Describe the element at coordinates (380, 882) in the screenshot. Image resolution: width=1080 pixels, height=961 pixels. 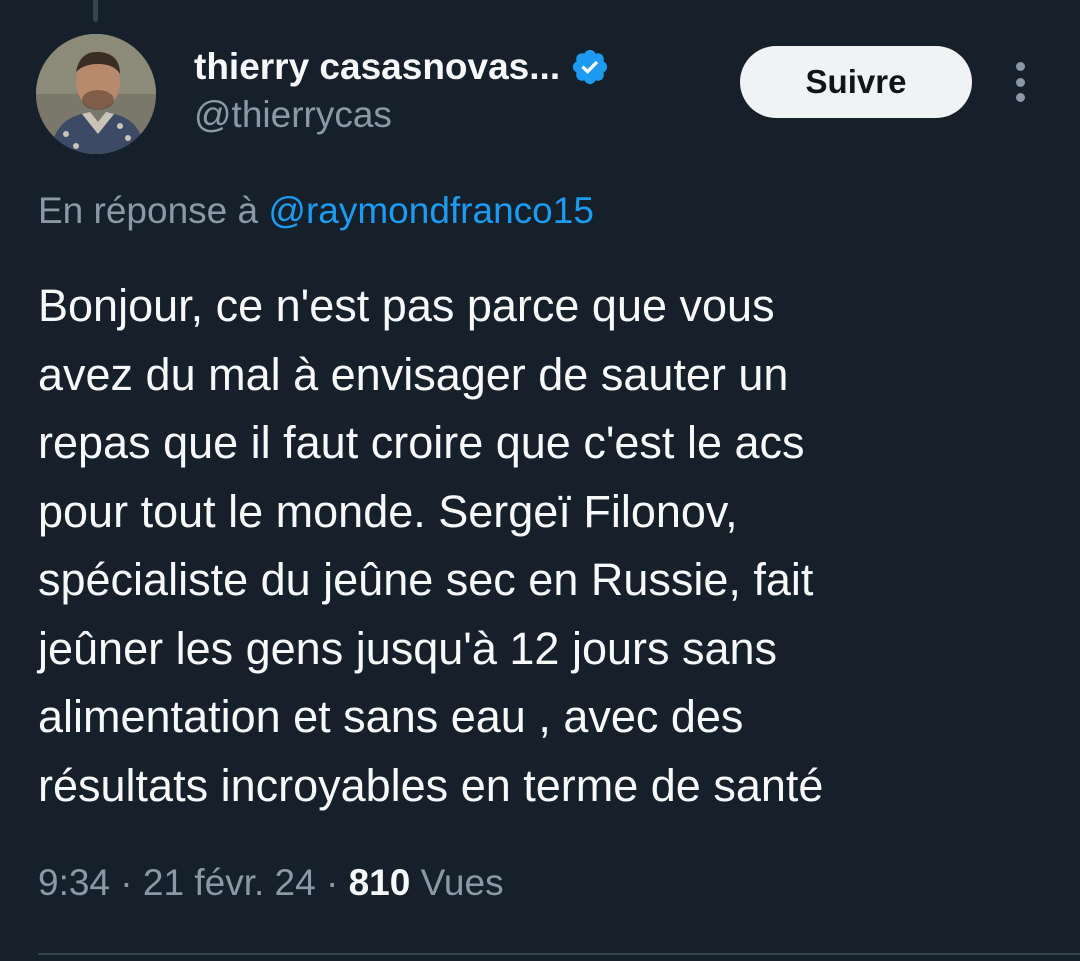
I see `views-count: 810` at that location.